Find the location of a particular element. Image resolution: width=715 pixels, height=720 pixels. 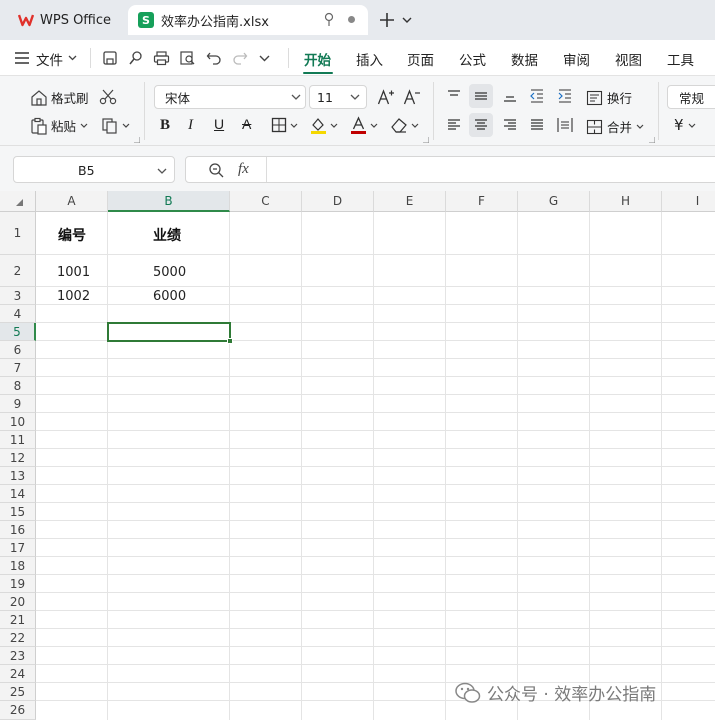

print-icon is located at coordinates (161, 58).